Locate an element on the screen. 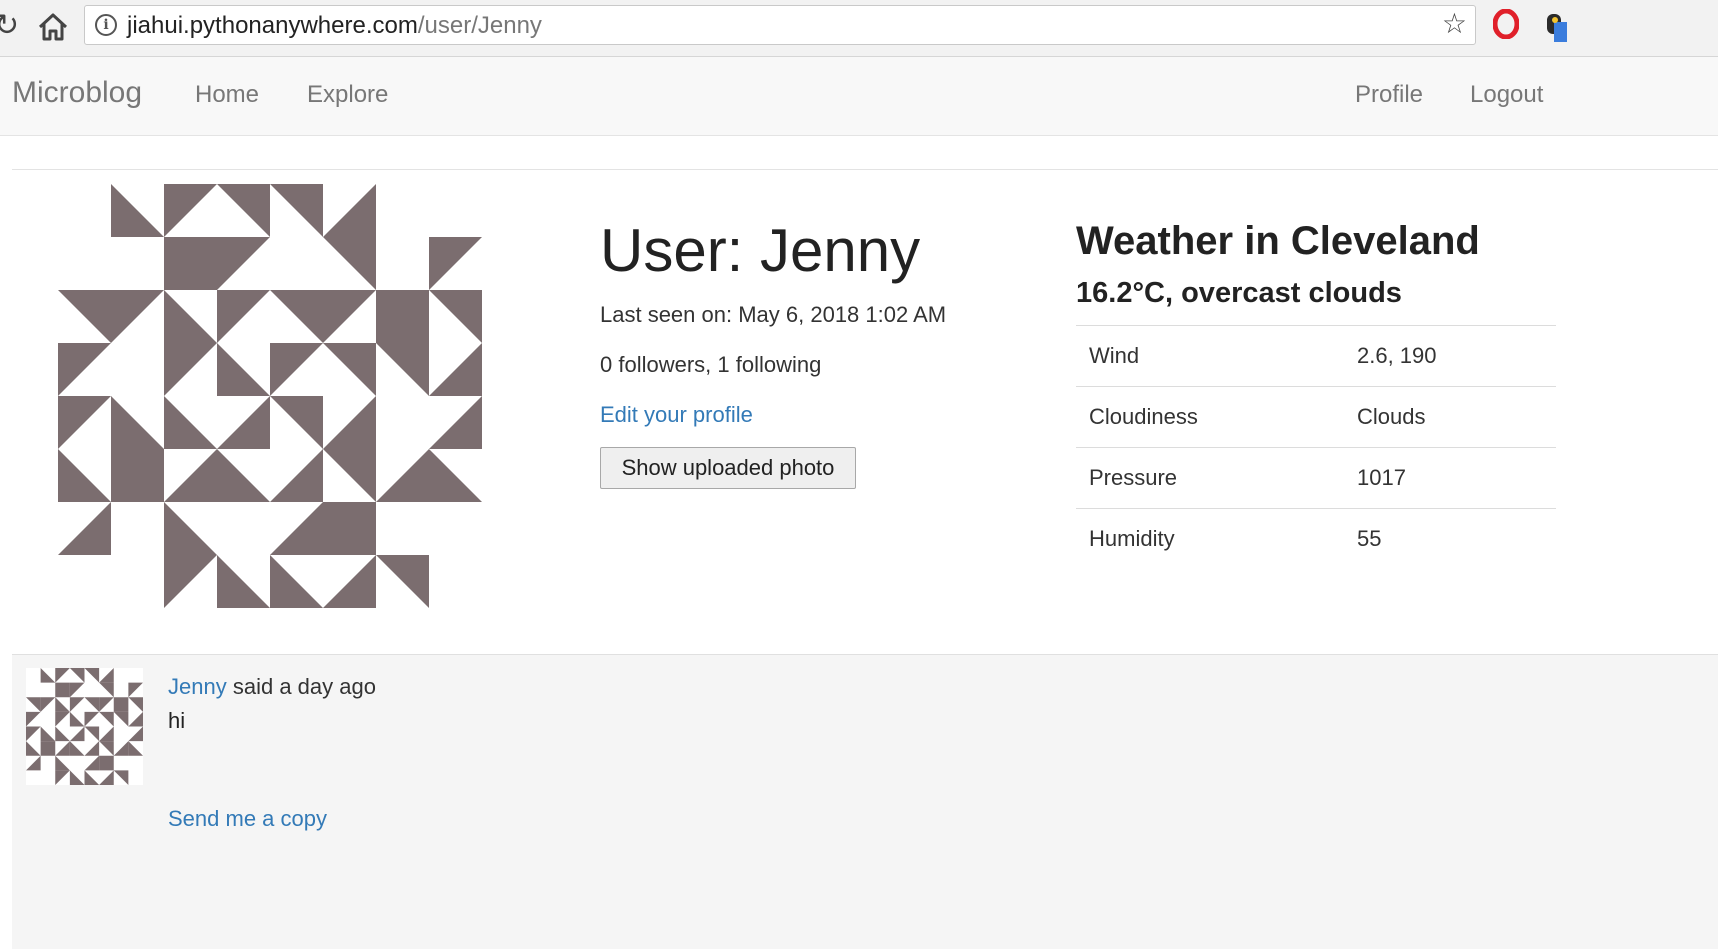 This screenshot has height=949, width=1718. url-text: jiahui.pythonanywhere.com/user/Jenny is located at coordinates (334, 26).